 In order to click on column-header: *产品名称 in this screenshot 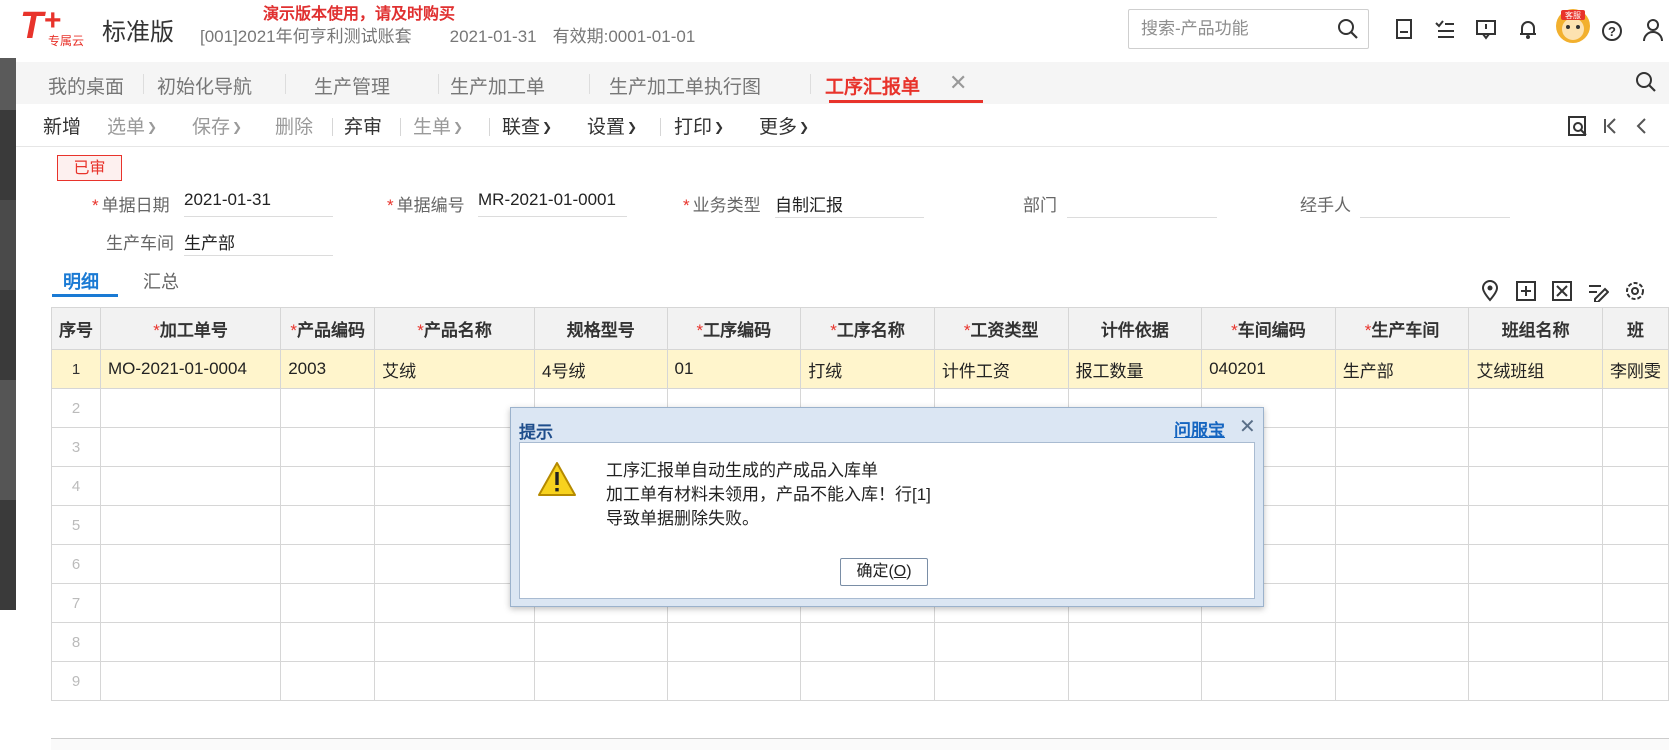, I will do `click(454, 328)`.